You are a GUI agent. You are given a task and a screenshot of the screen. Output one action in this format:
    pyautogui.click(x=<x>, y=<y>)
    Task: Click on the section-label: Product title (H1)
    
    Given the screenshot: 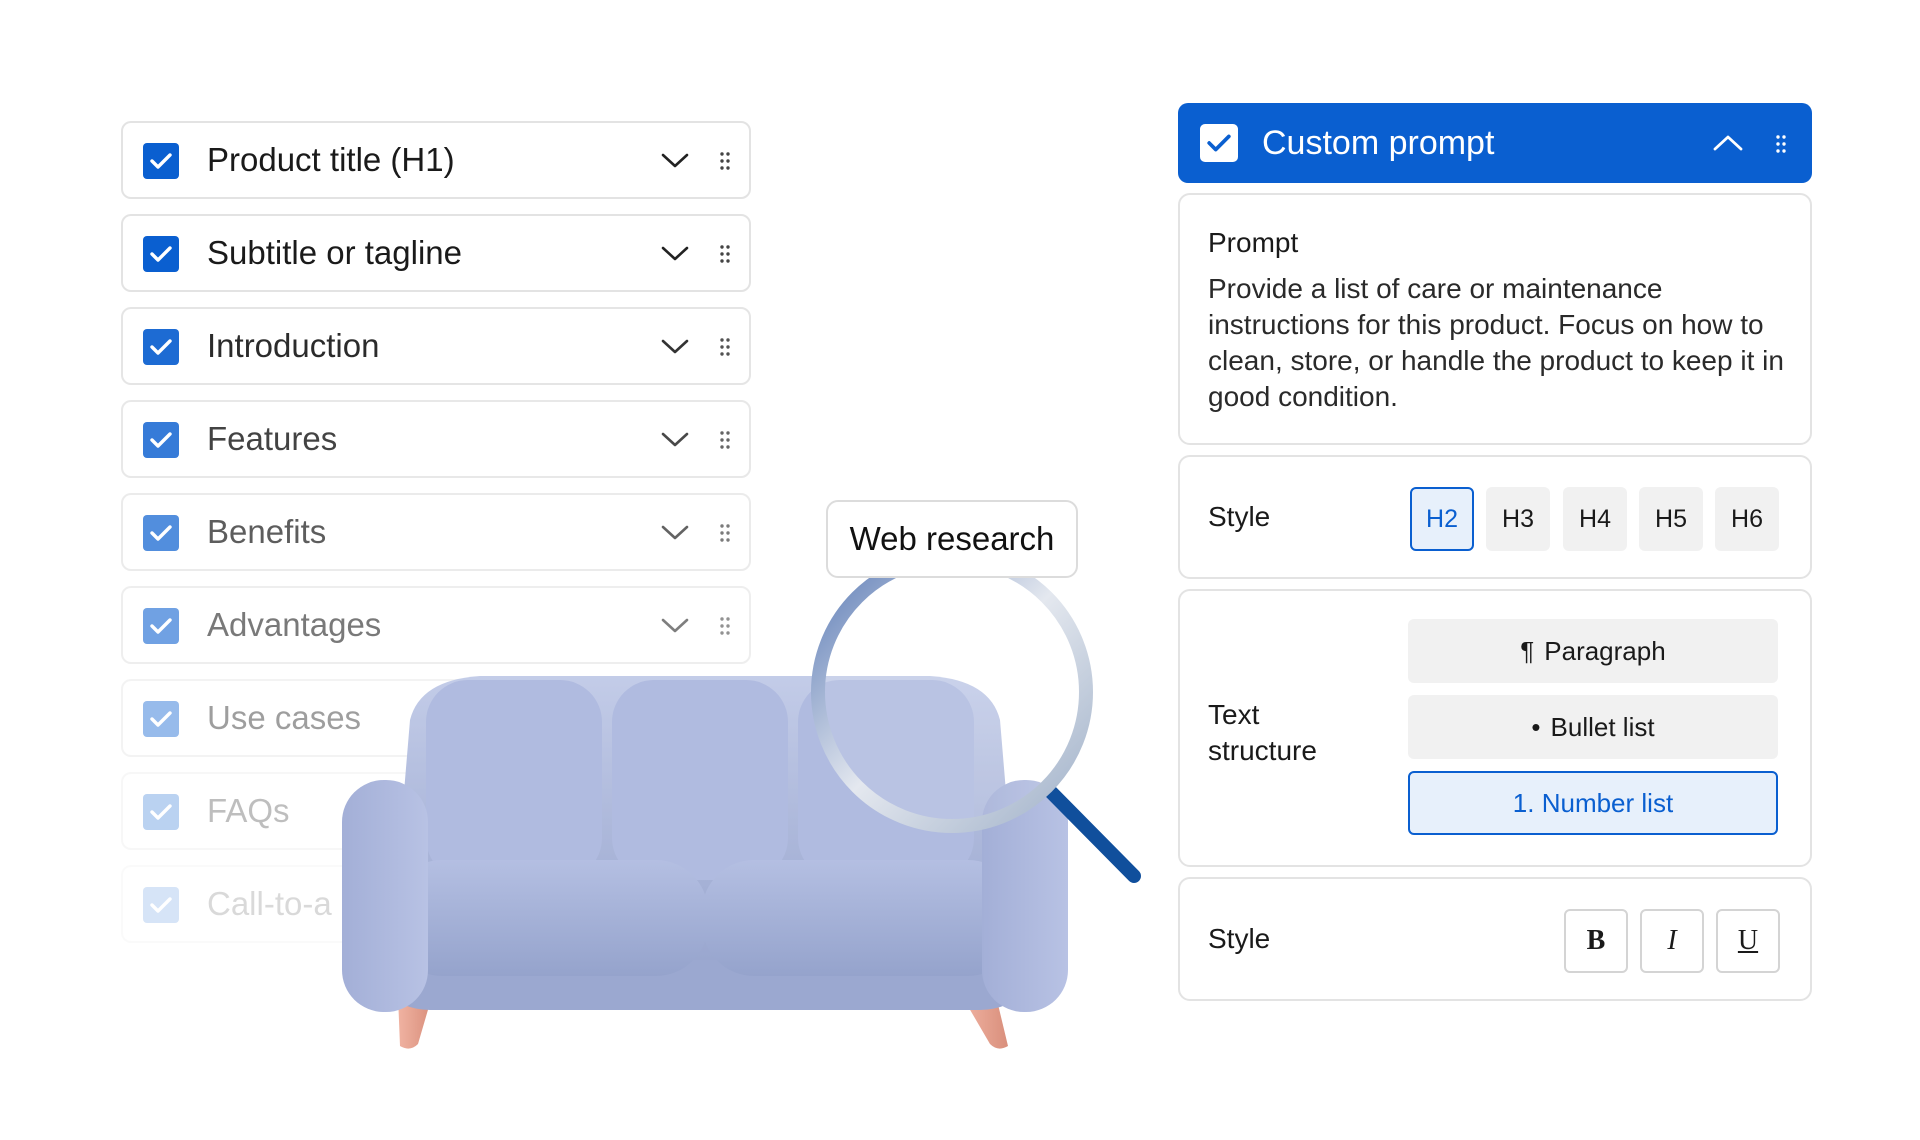 What is the action you would take?
    pyautogui.click(x=331, y=159)
    